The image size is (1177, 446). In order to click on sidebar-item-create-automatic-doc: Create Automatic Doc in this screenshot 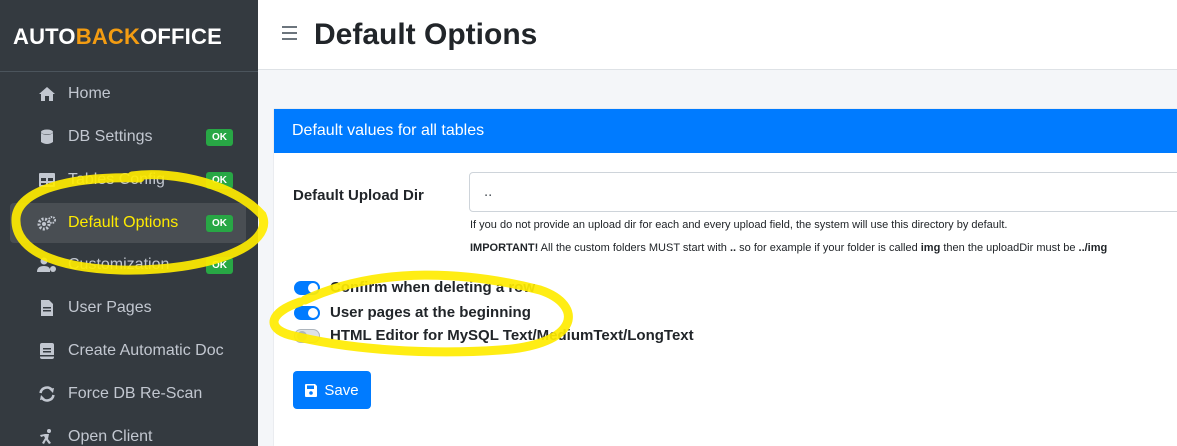, I will do `click(128, 351)`.